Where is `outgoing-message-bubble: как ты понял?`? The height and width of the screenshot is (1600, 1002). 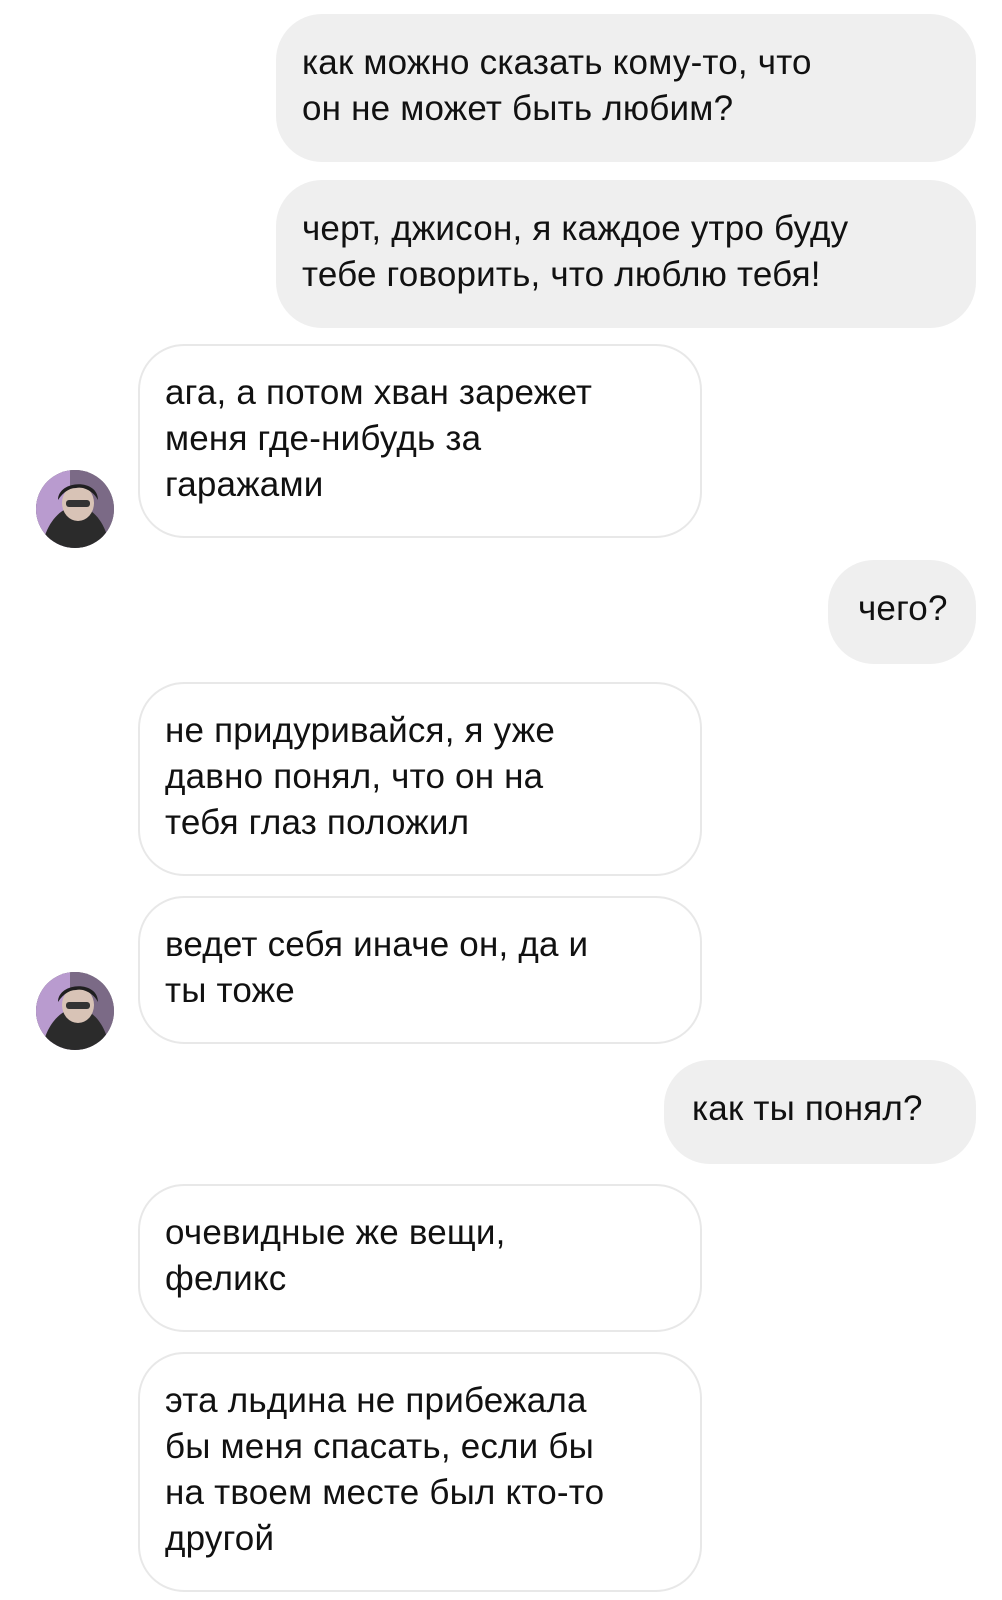 outgoing-message-bubble: как ты понял? is located at coordinates (820, 1112).